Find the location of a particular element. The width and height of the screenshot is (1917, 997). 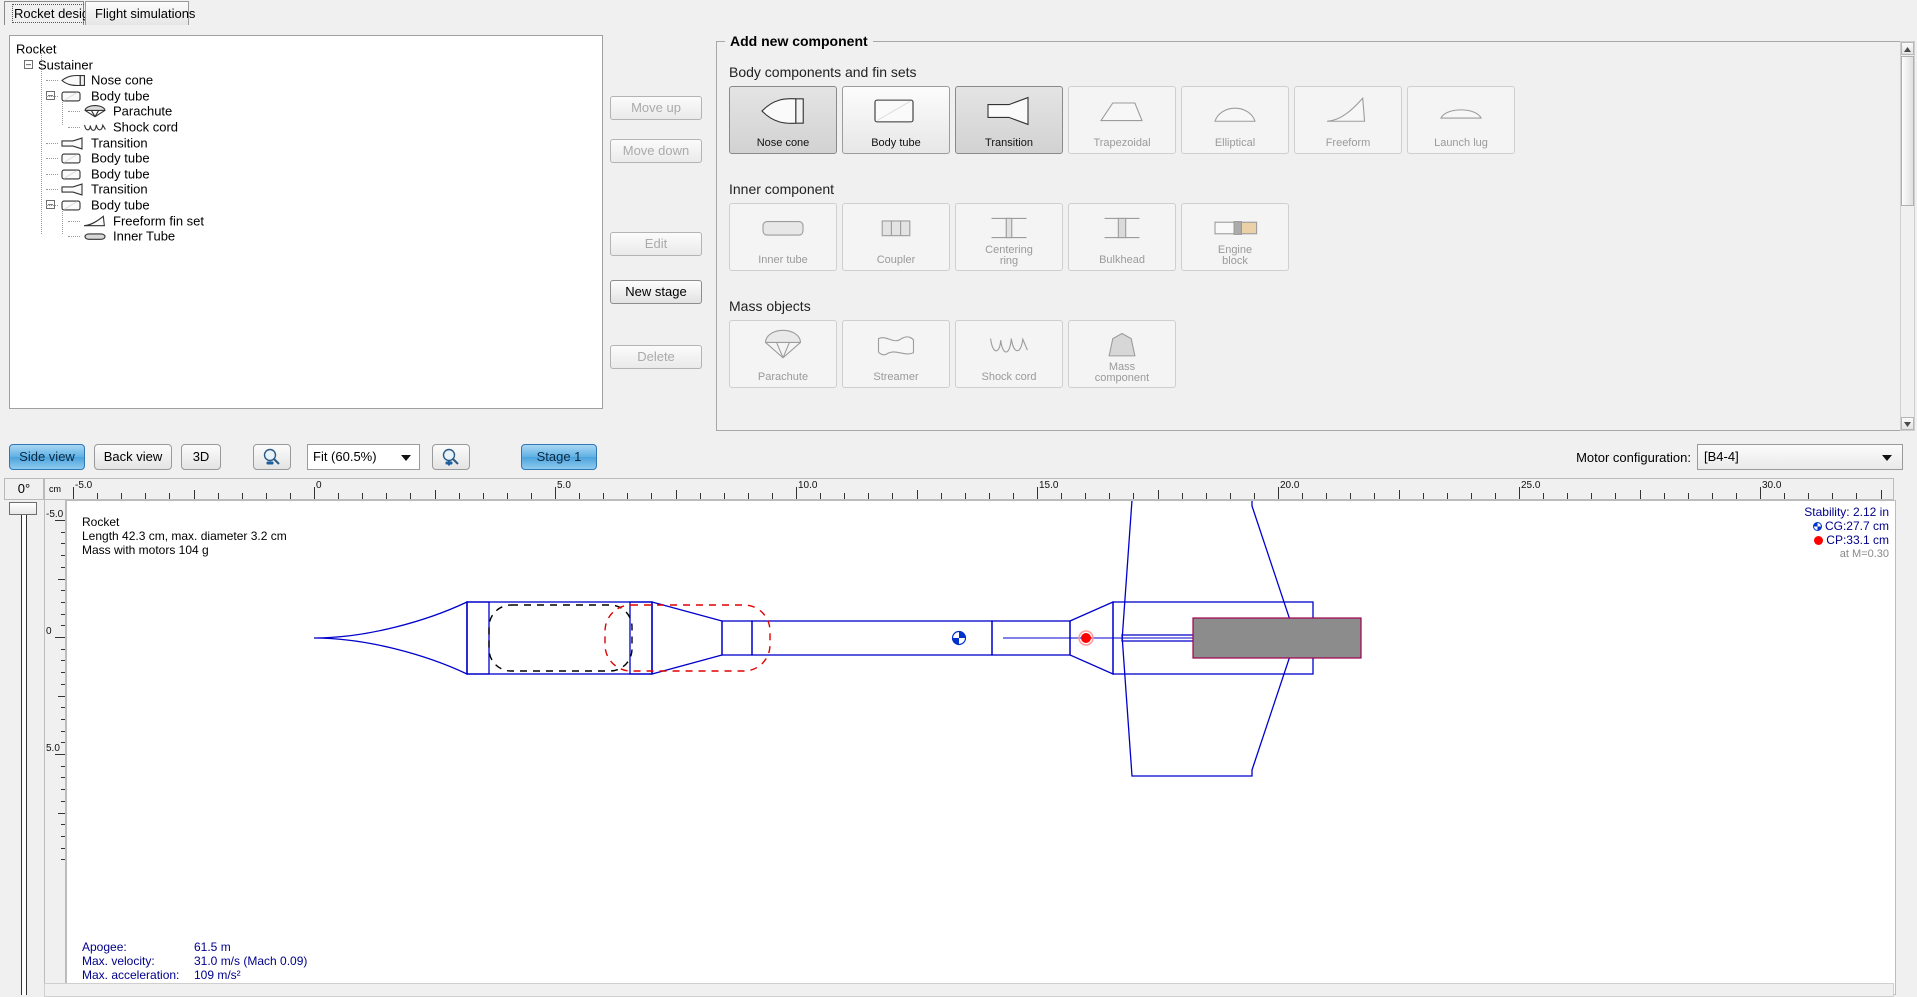

add-bulkhead-button: Bulkhead is located at coordinates (1122, 237).